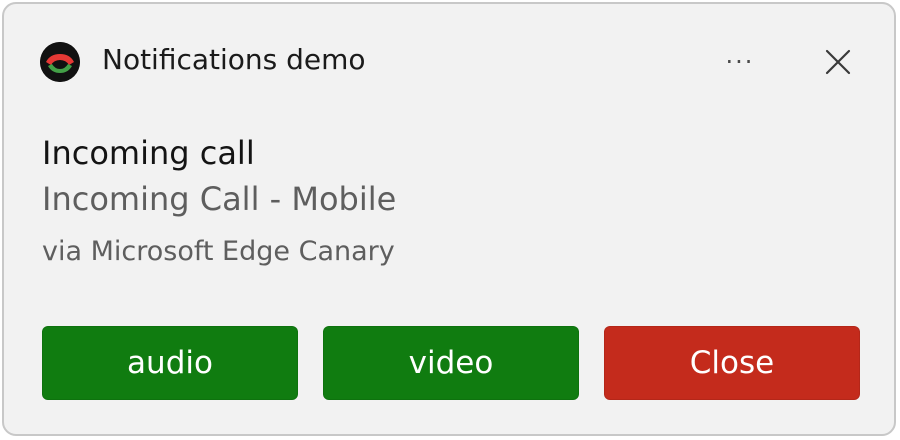  Describe the element at coordinates (170, 363) in the screenshot. I see `audio-button: audio` at that location.